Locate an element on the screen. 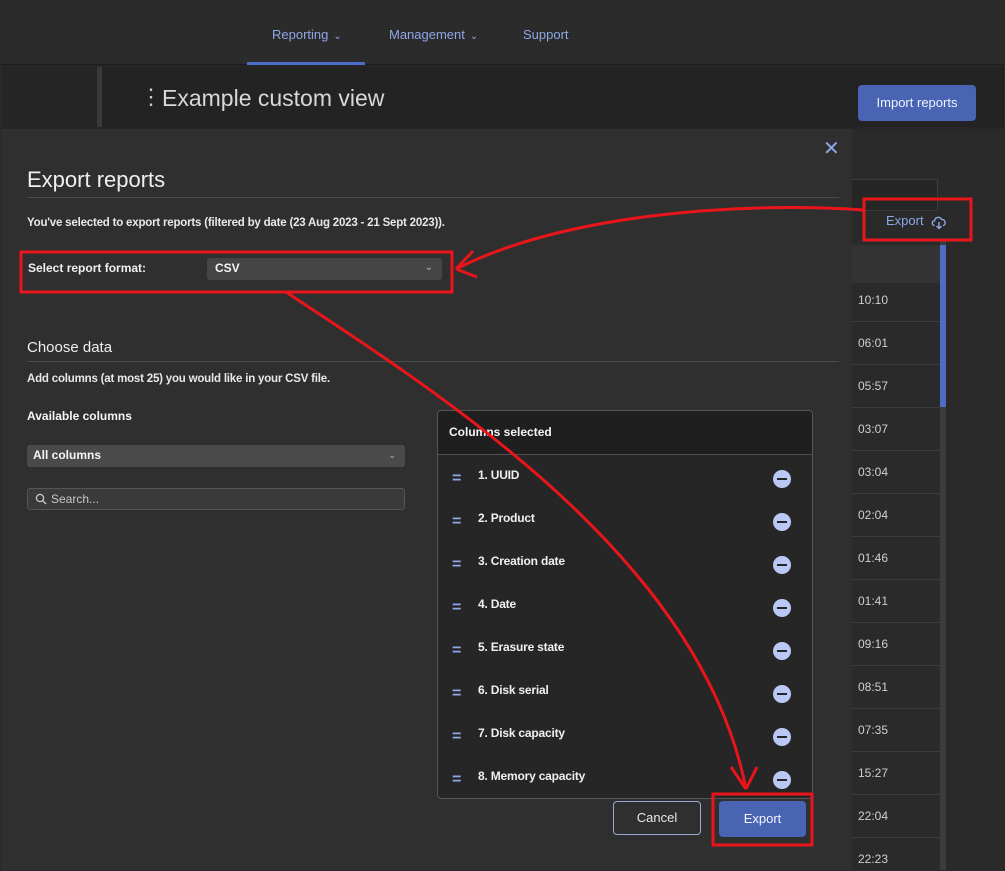 This screenshot has height=871, width=1005. nav-reporting: Reporting ⌄ is located at coordinates (307, 34).